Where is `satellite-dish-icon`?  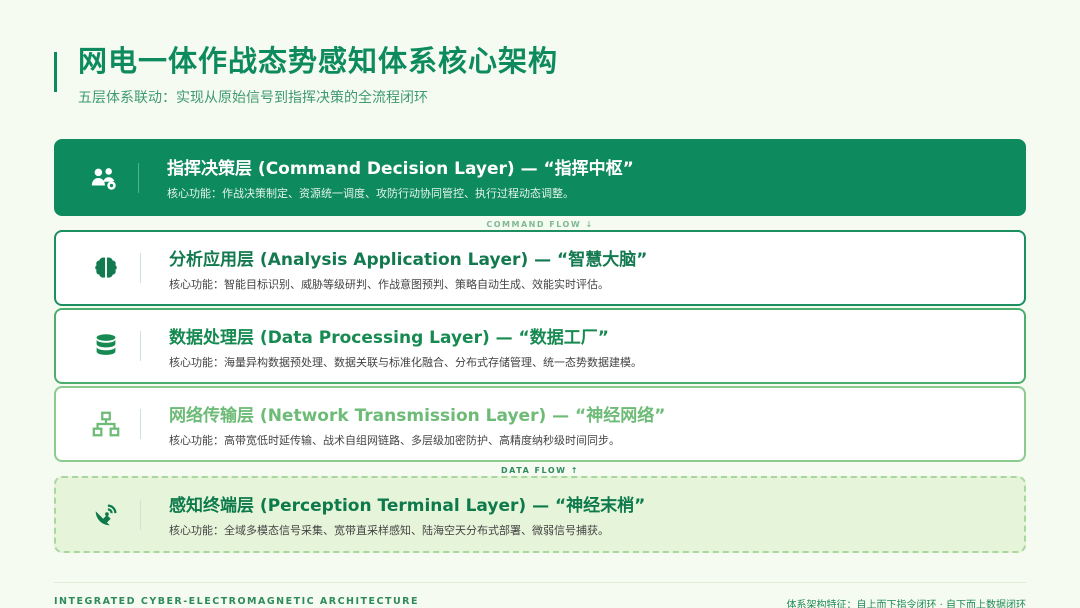 satellite-dish-icon is located at coordinates (106, 514).